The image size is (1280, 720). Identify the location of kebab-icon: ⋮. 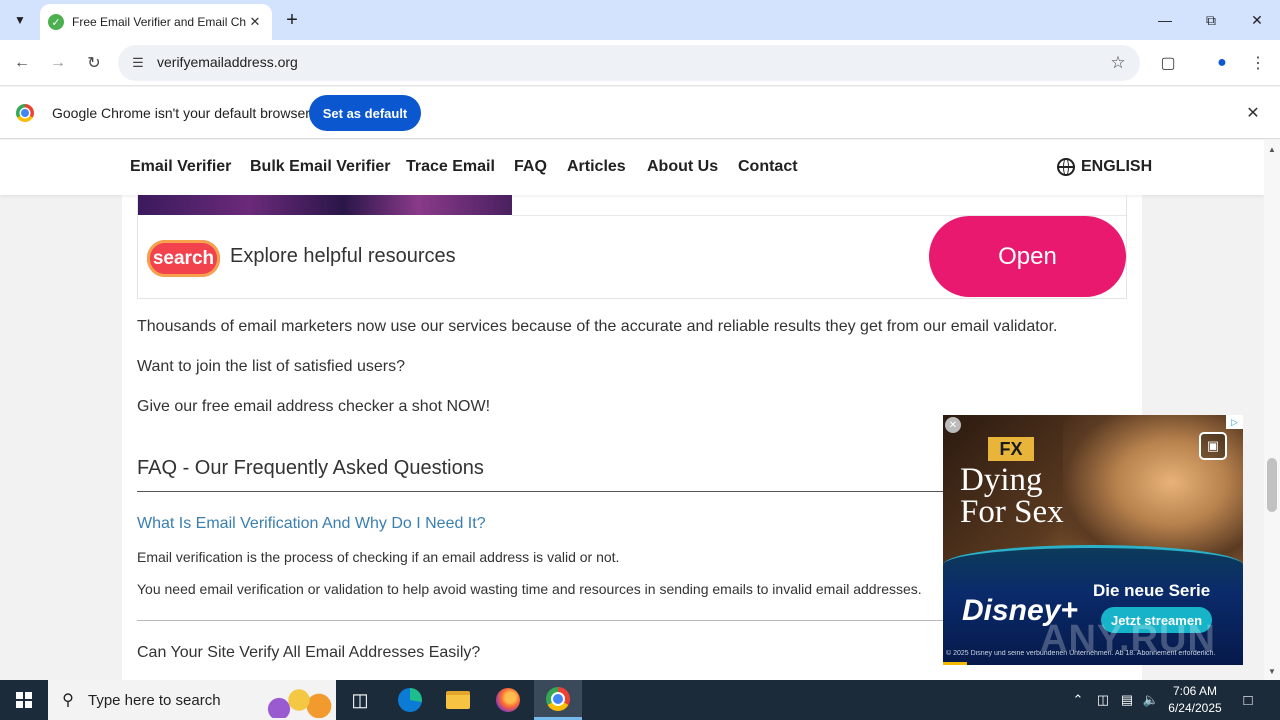
(1258, 63).